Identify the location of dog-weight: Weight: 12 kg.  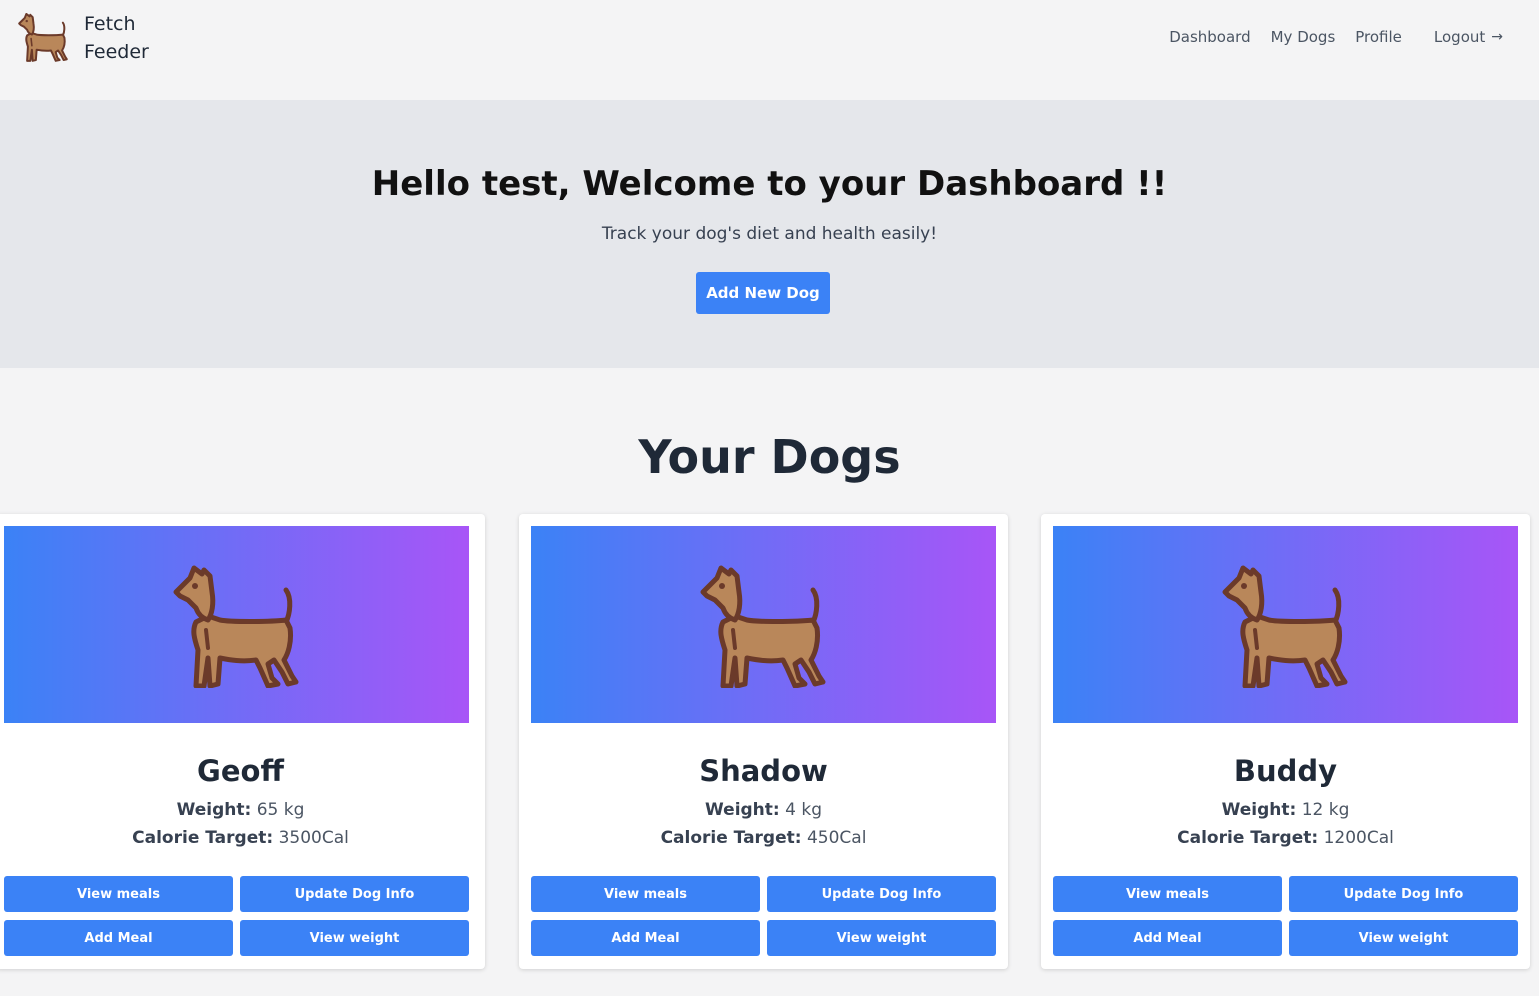
(1285, 810).